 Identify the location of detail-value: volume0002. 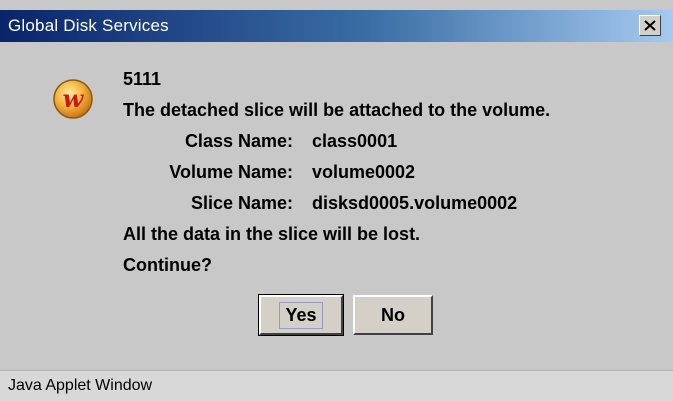
(364, 172).